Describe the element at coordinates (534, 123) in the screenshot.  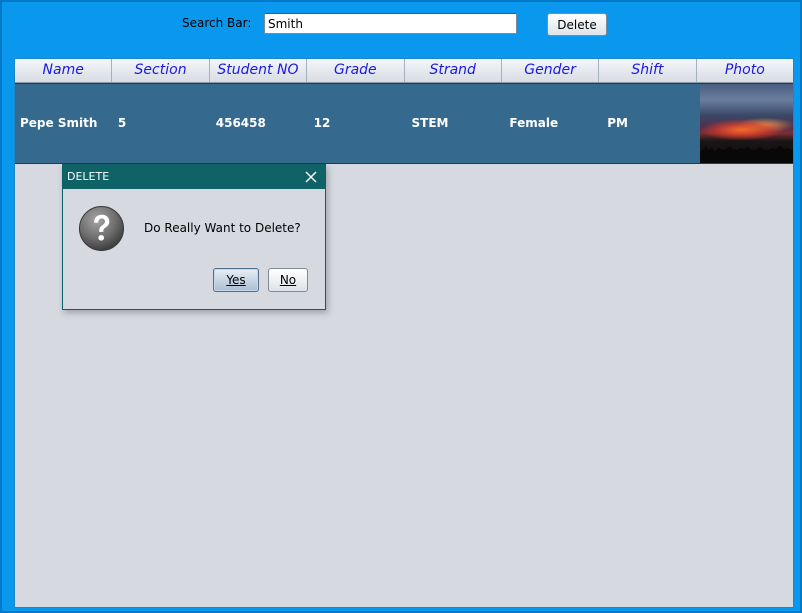
I see `cell-gender: Female` at that location.